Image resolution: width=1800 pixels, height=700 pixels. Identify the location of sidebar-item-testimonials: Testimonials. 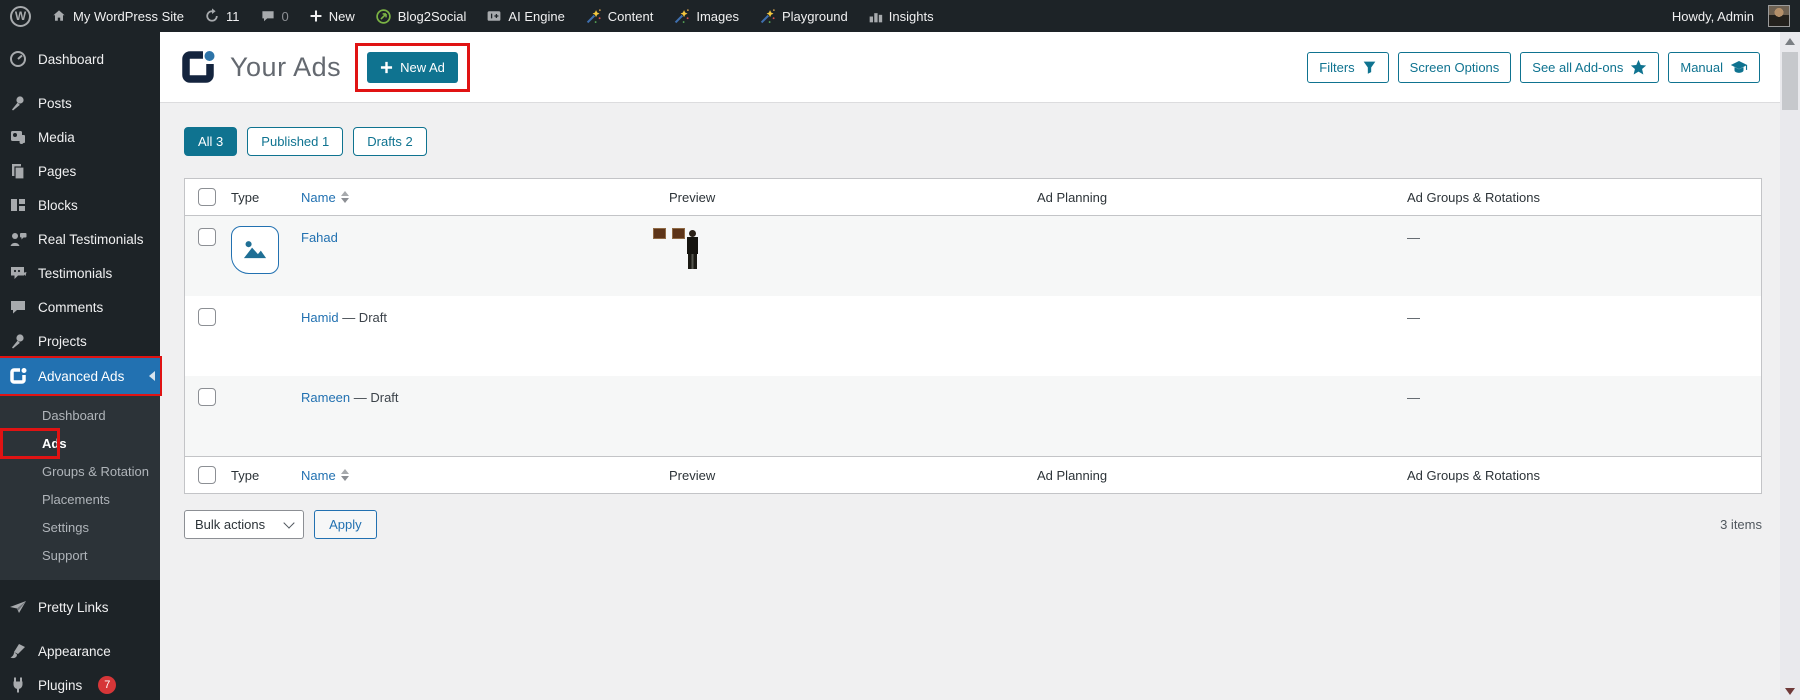
(80, 273).